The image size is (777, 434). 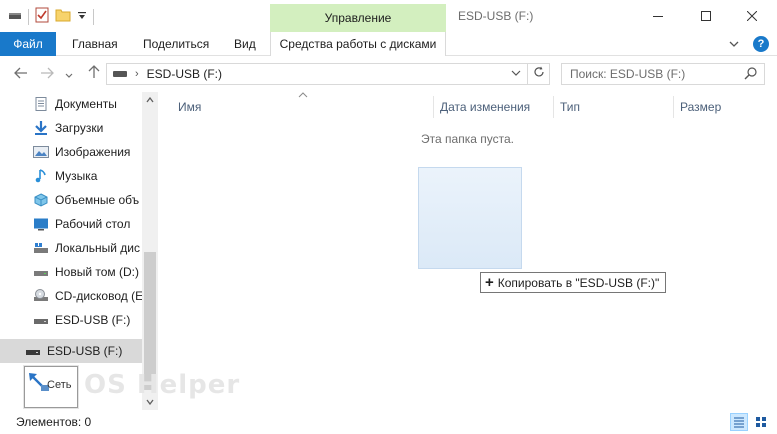 What do you see at coordinates (485, 107) in the screenshot?
I see `column-header-date: Дата изменения` at bounding box center [485, 107].